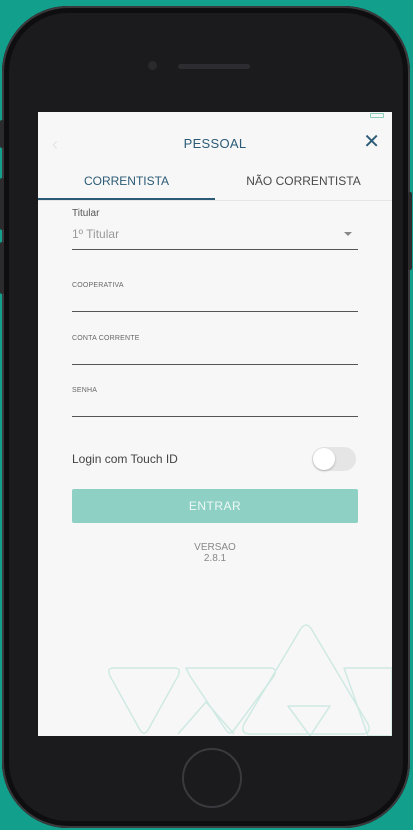 The image size is (413, 830). I want to click on mute-switch, so click(2, 134).